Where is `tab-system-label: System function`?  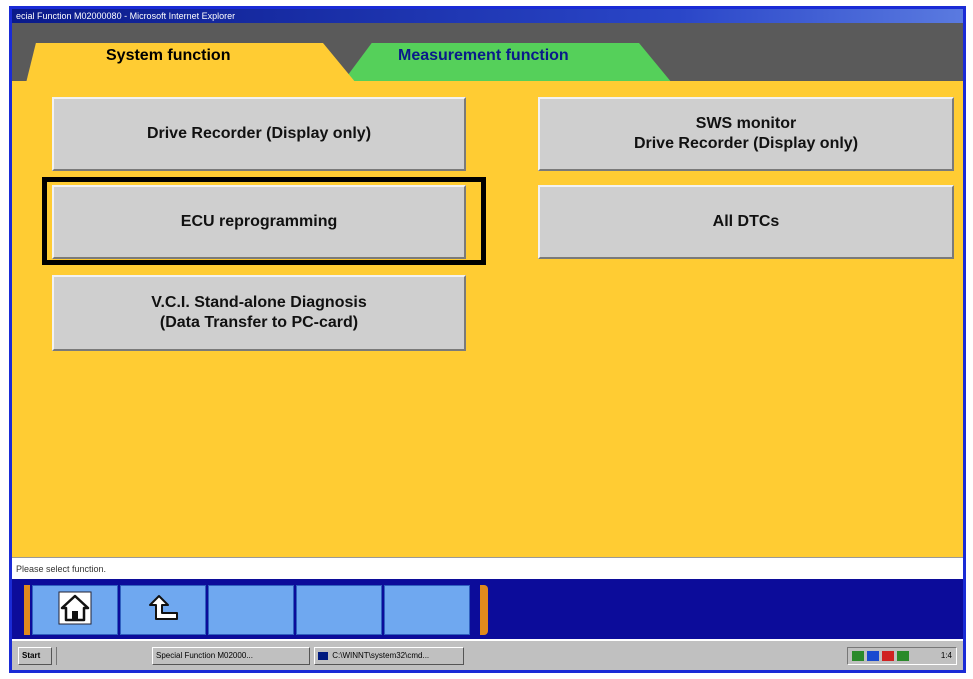 tab-system-label: System function is located at coordinates (168, 55).